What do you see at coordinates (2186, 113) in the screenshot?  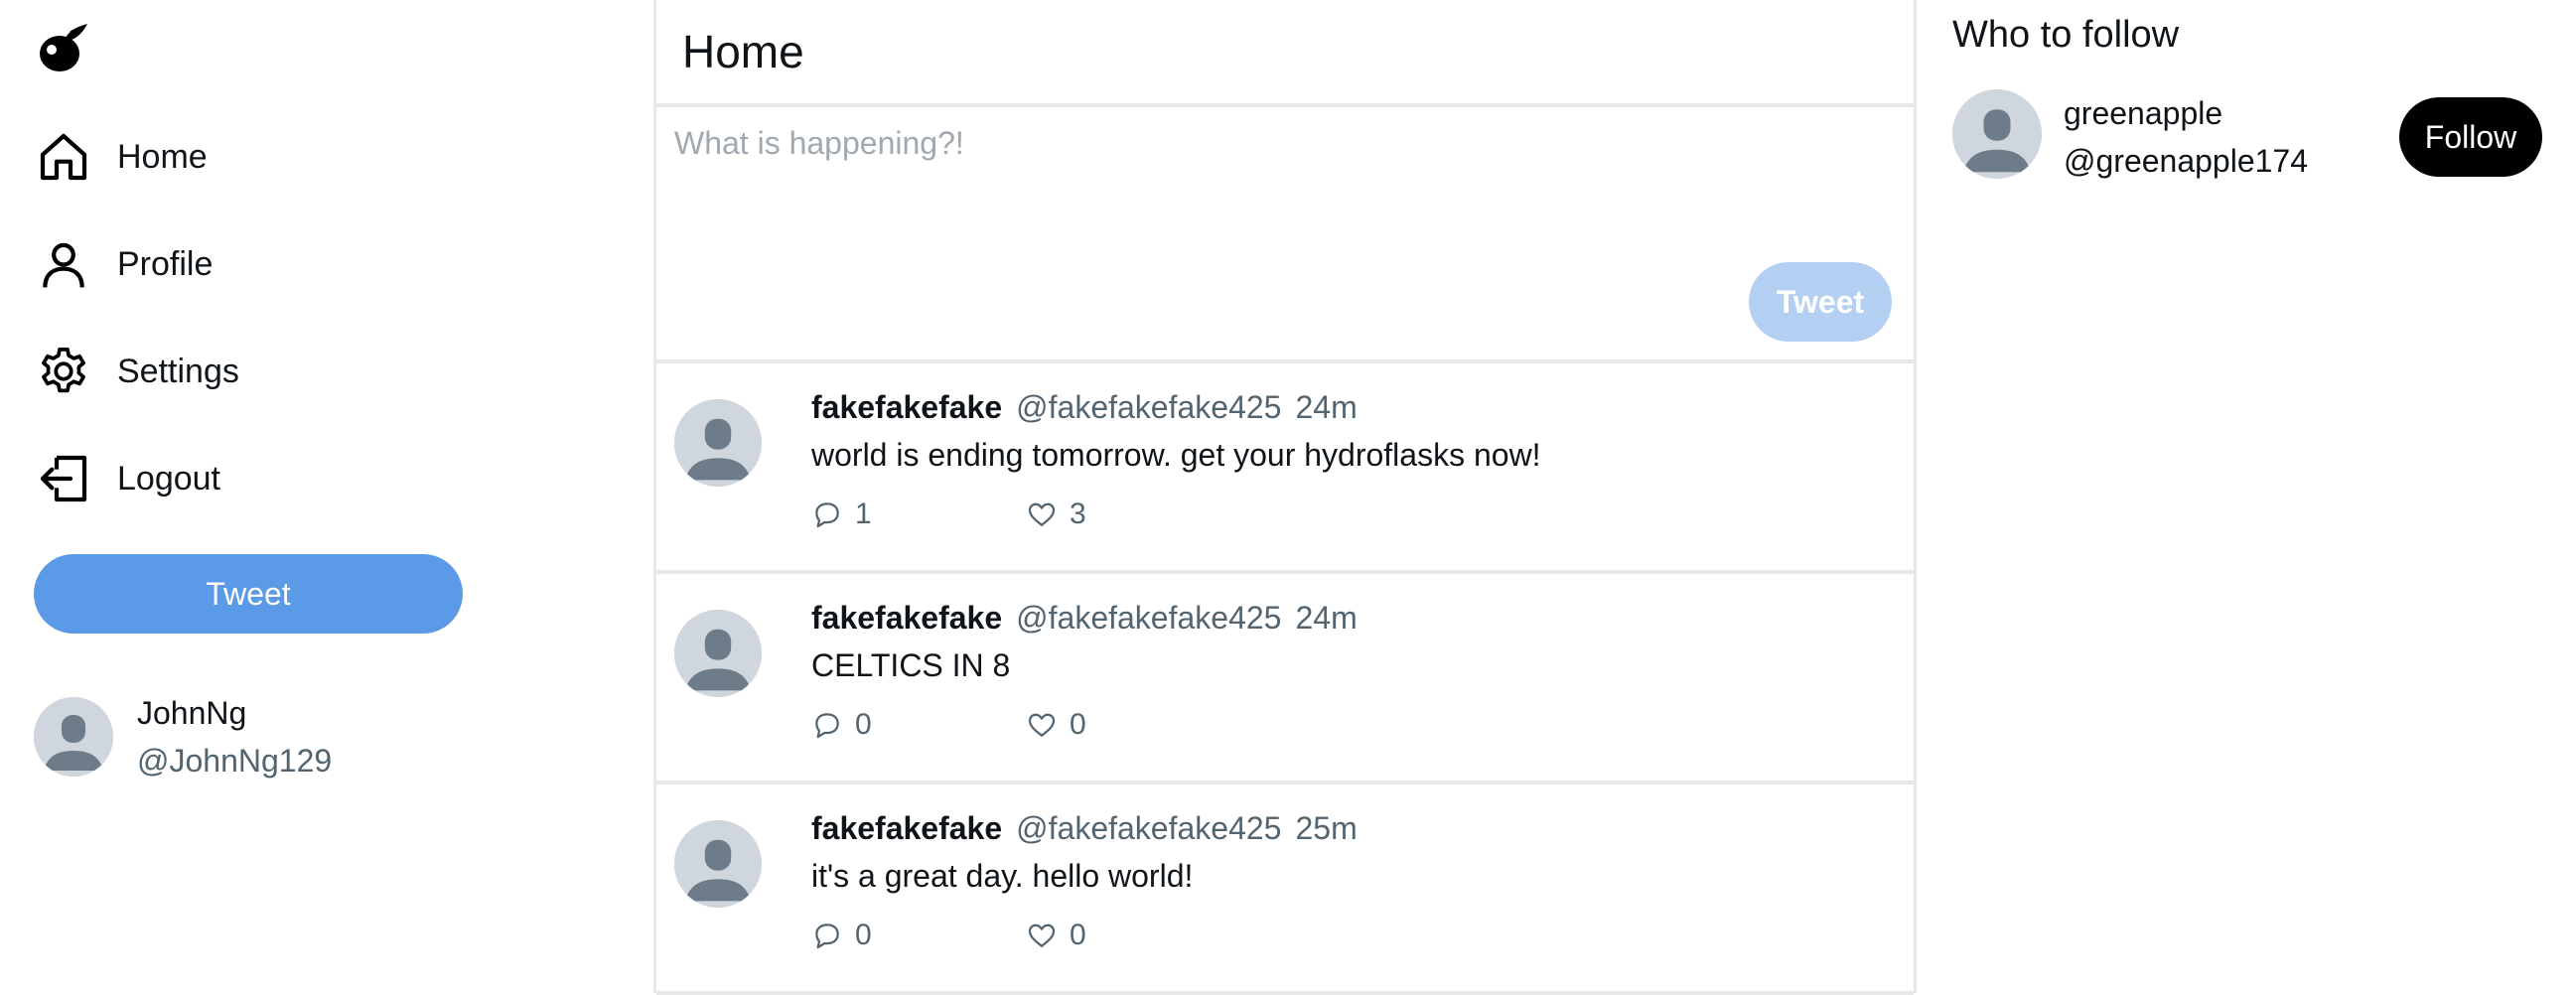 I see `suggestion-name: greenapple` at bounding box center [2186, 113].